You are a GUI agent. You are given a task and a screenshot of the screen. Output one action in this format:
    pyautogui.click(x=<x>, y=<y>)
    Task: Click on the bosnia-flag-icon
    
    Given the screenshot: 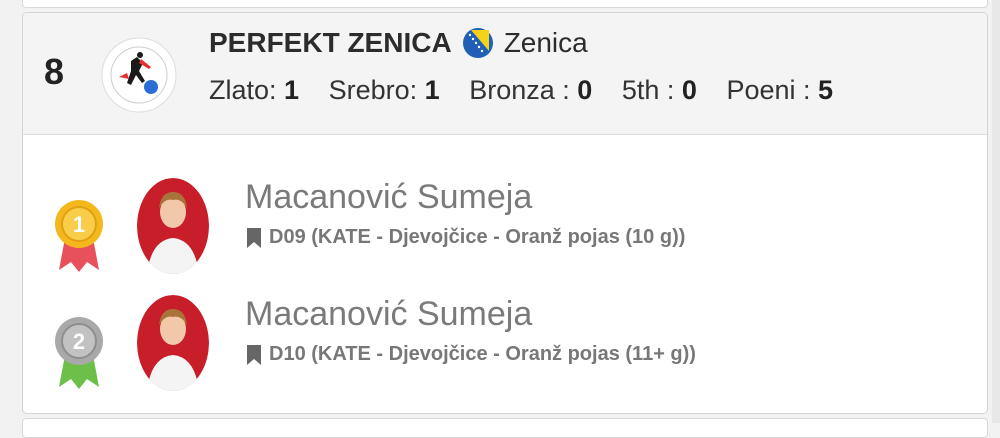 What is the action you would take?
    pyautogui.click(x=477, y=43)
    